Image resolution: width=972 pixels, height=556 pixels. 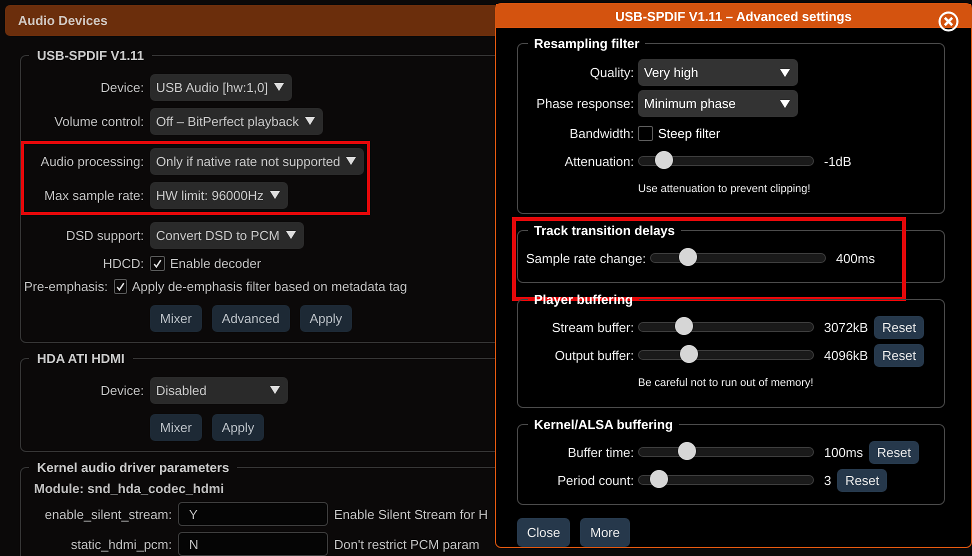 I want to click on section-title: Resampling filter, so click(x=586, y=43).